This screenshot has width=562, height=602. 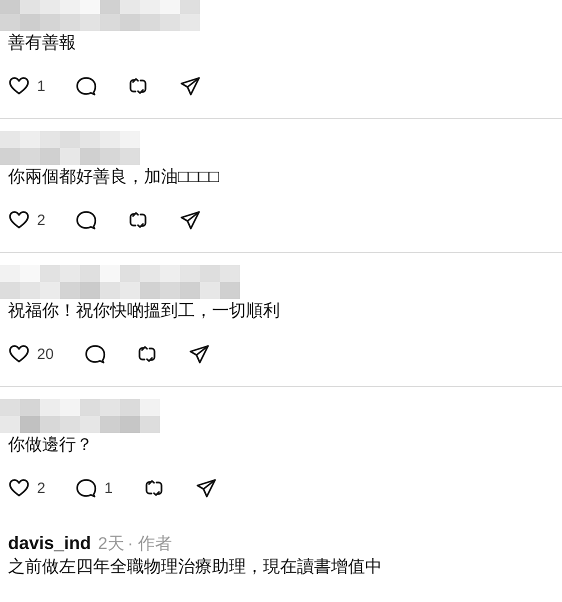 What do you see at coordinates (113, 177) in the screenshot?
I see `reply-text: 你兩個都好善良，加油□□□□` at bounding box center [113, 177].